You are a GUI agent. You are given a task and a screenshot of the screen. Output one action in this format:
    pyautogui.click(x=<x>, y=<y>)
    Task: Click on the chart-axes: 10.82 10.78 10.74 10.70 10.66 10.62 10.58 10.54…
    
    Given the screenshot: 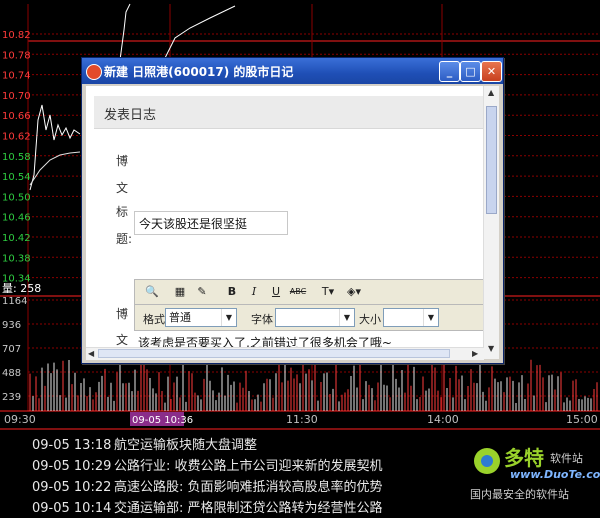 What is the action you would take?
    pyautogui.click(x=16, y=216)
    